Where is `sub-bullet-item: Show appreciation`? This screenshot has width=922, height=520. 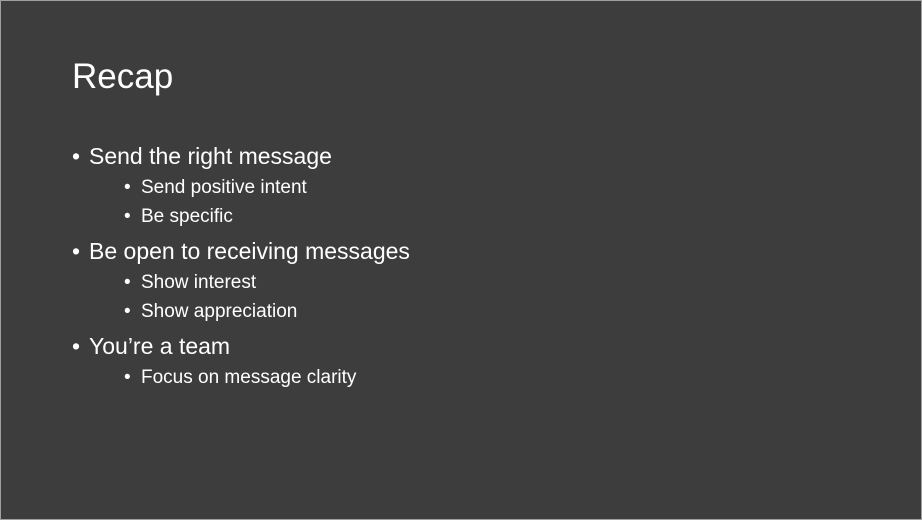 sub-bullet-item: Show appreciation is located at coordinates (249, 311).